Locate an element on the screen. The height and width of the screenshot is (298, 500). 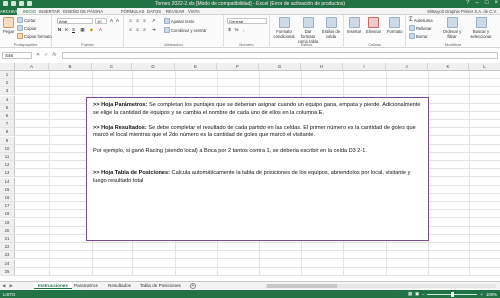
row-header: 19 is located at coordinates (7, 222).